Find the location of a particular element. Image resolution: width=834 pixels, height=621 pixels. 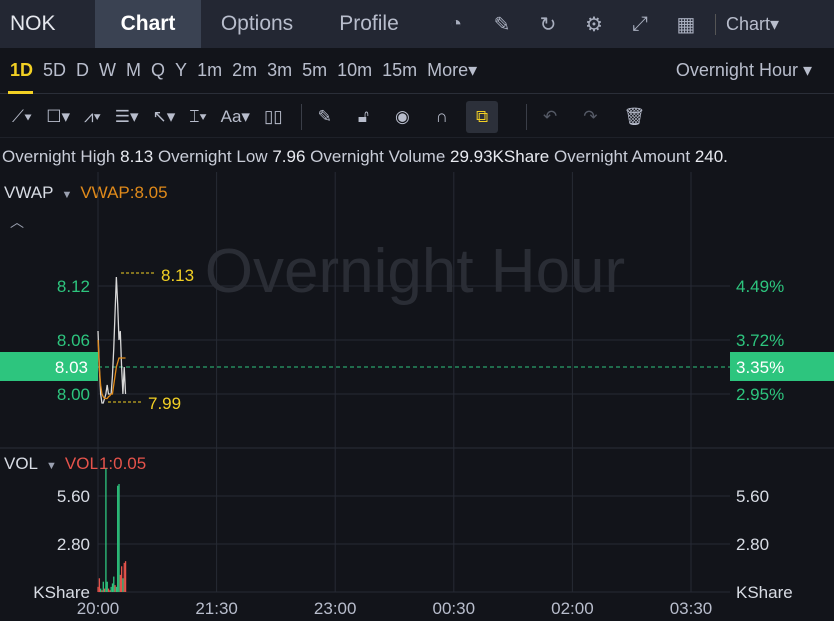

vol-value: VOL1:0.05 is located at coordinates (105, 463).